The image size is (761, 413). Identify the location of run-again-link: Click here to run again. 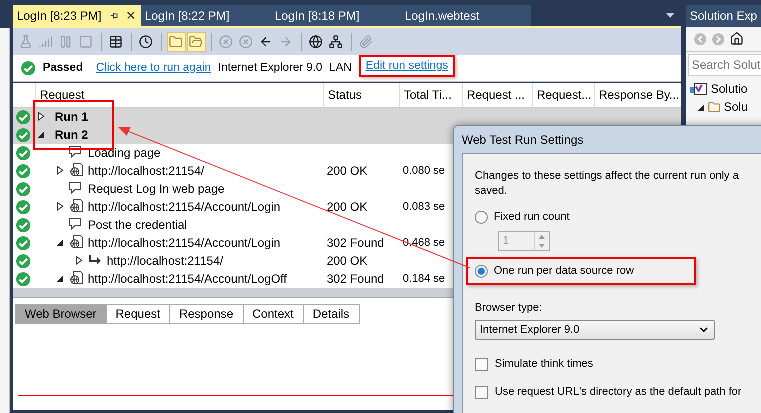
(154, 68).